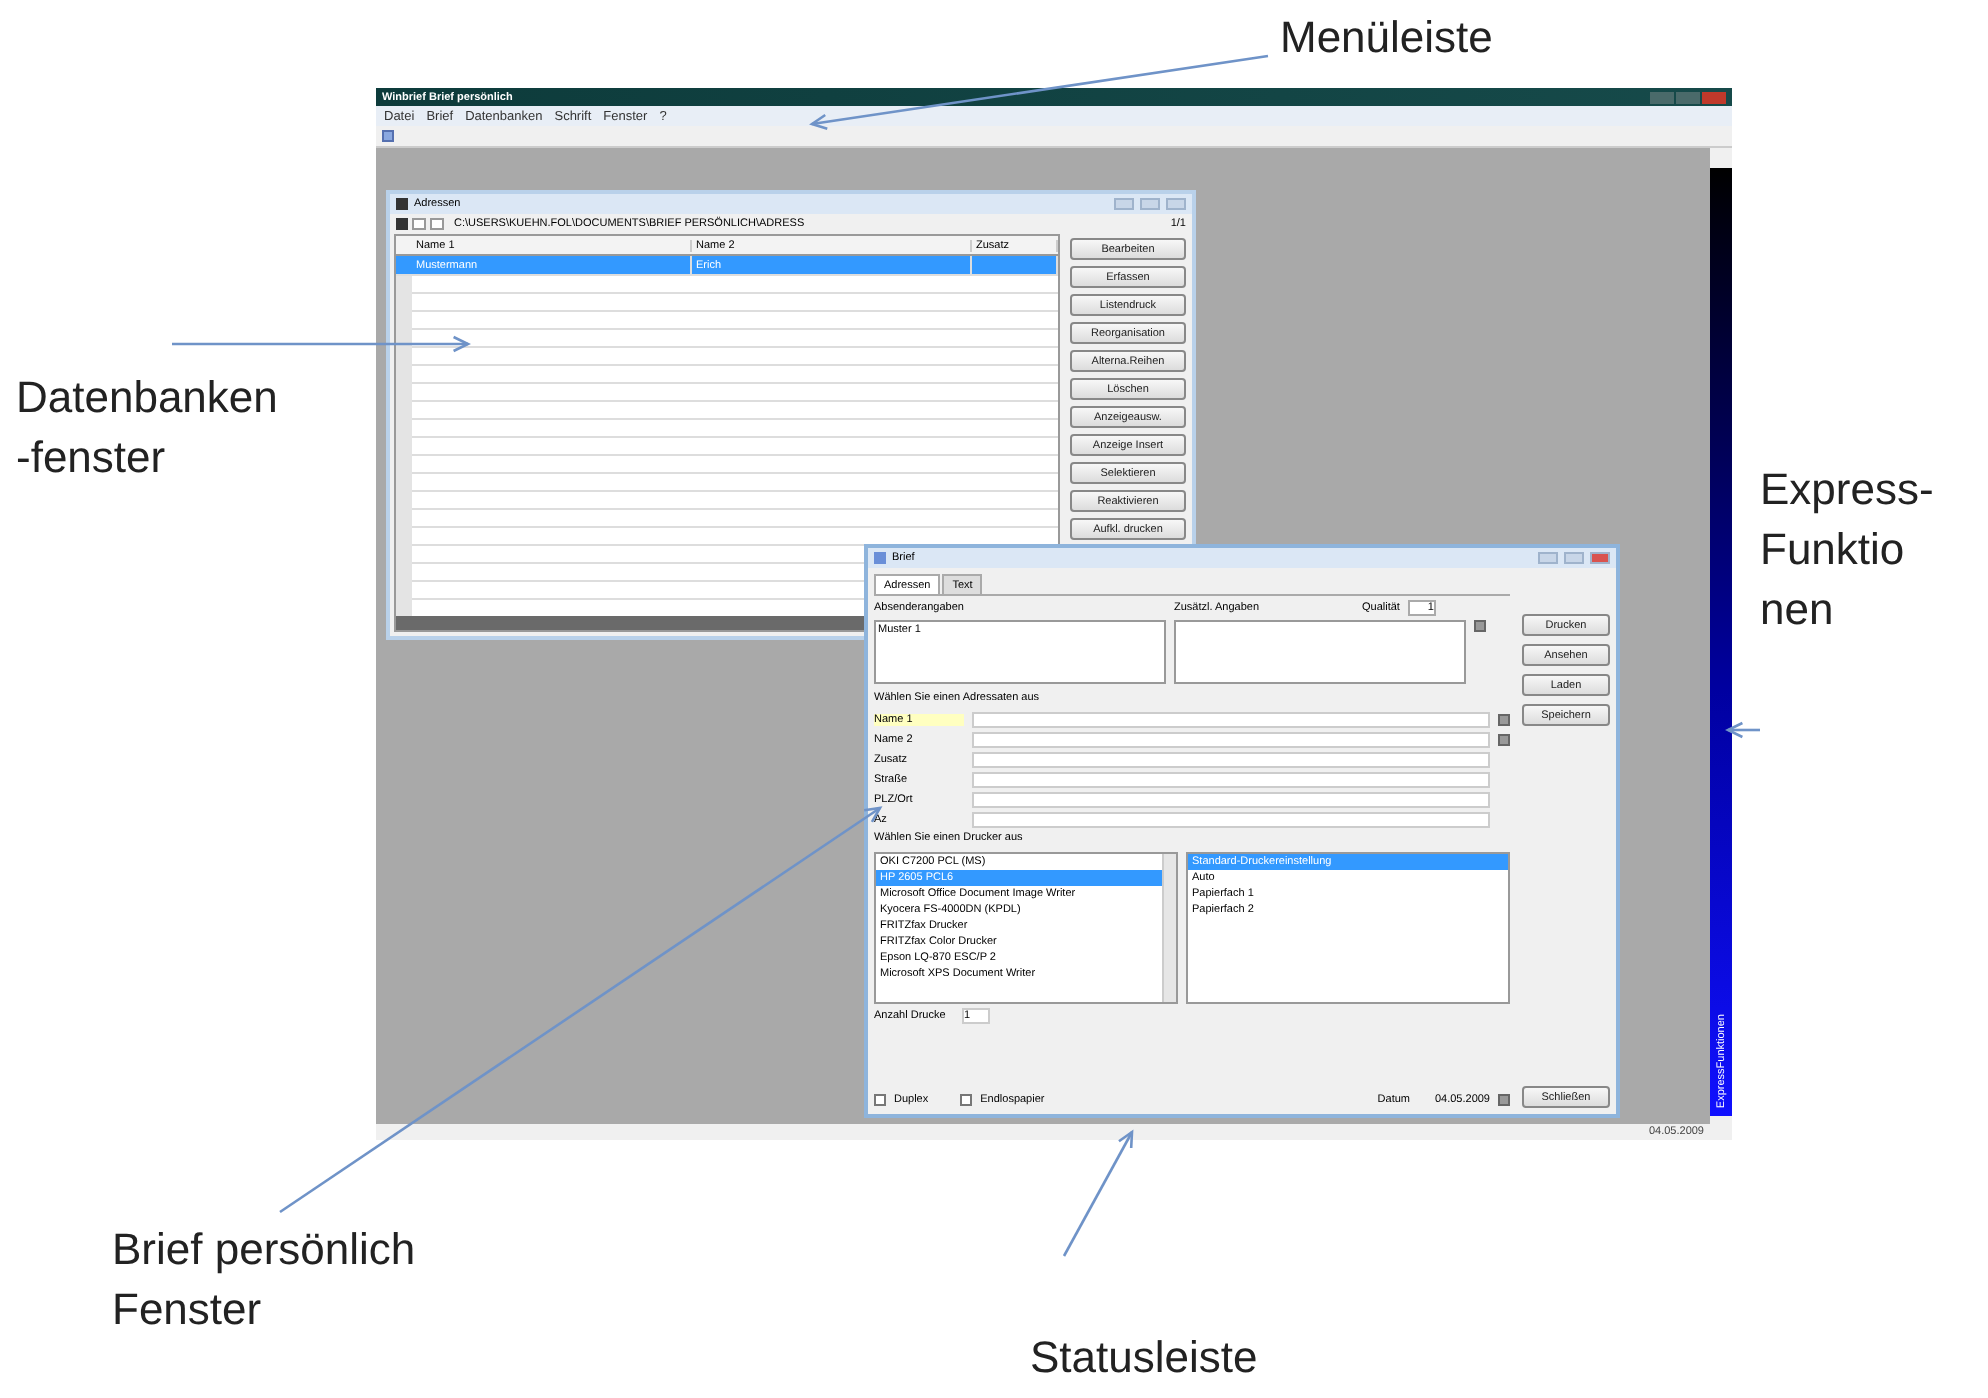 The width and height of the screenshot is (1988, 1398). Describe the element at coordinates (1144, 1358) in the screenshot. I see `callout-label: Statusleiste` at that location.